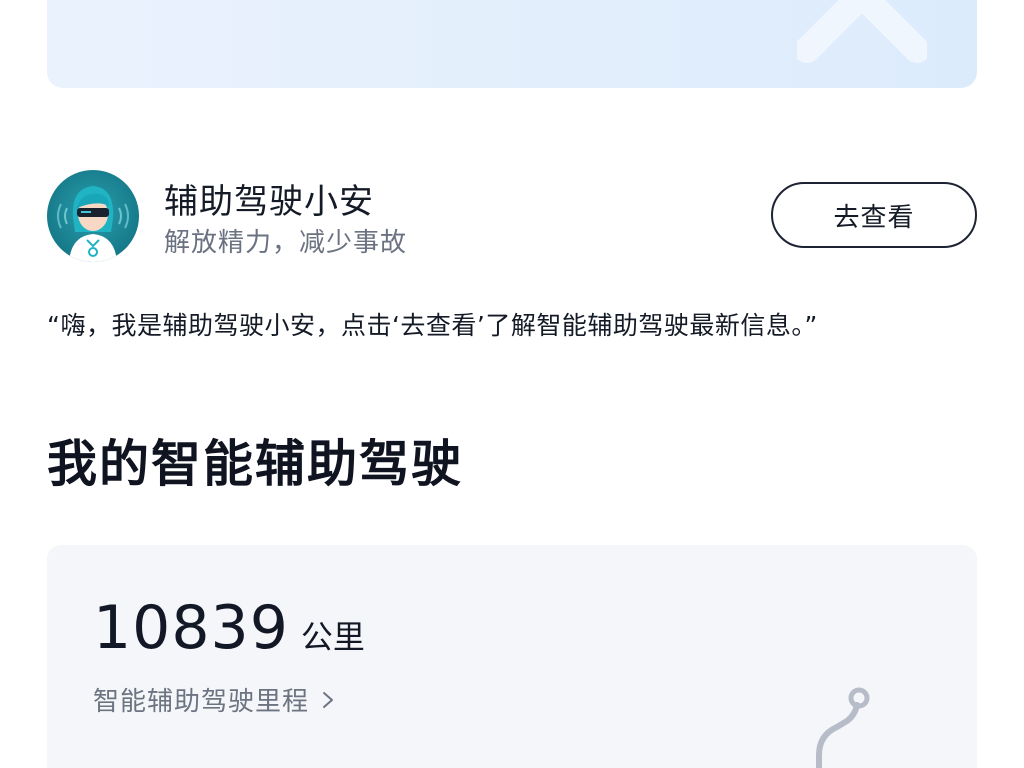  Describe the element at coordinates (191, 628) in the screenshot. I see `mileage-value: 10839` at that location.